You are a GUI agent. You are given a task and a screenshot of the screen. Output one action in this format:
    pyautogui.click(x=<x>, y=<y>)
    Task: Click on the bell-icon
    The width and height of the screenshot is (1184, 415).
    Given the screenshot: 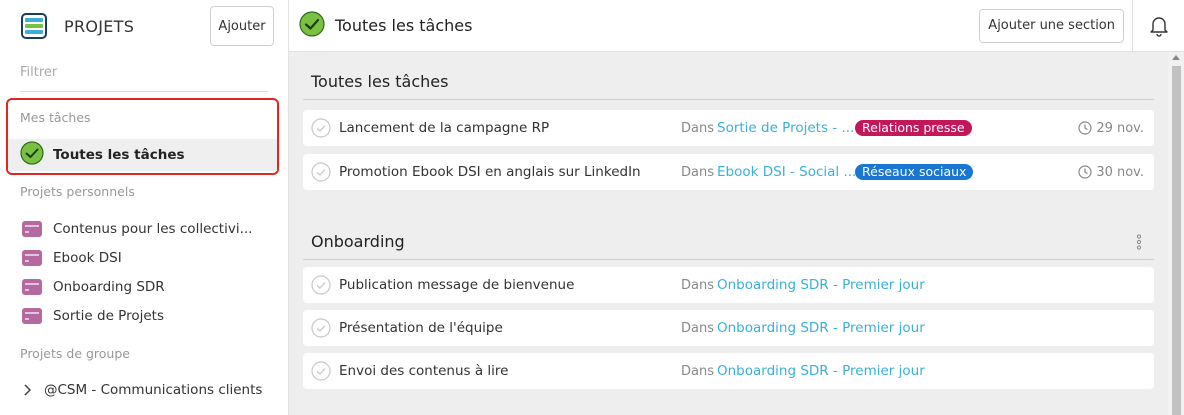 What is the action you would take?
    pyautogui.click(x=1158, y=26)
    